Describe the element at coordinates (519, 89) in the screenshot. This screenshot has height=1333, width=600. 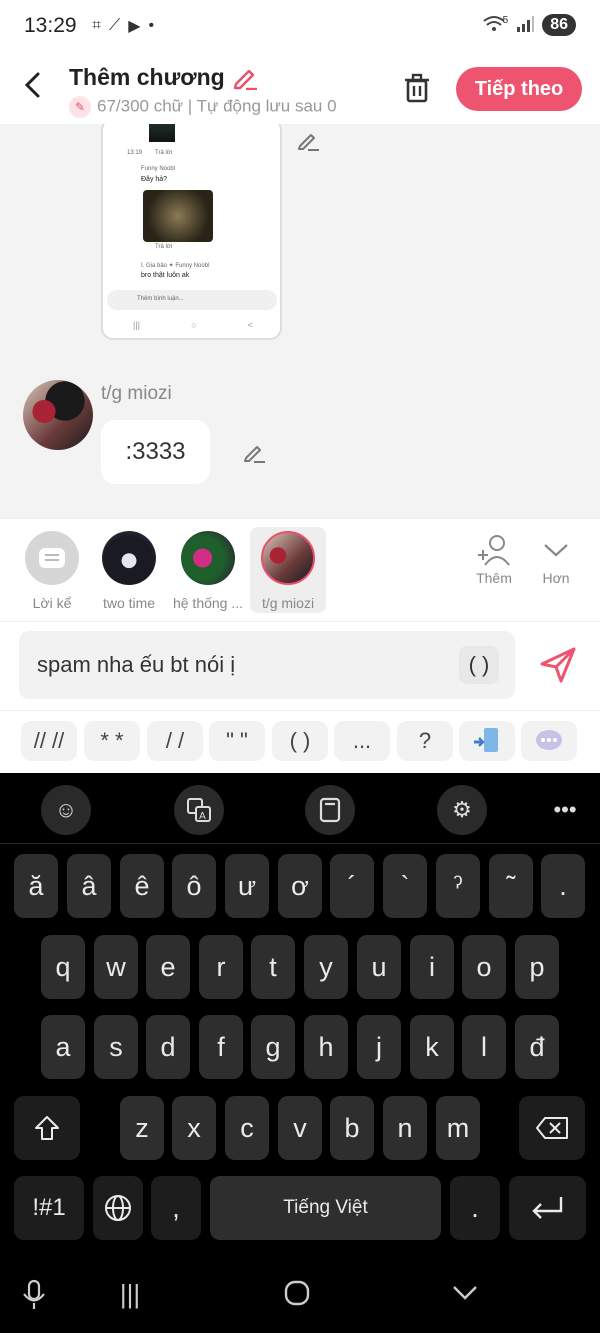
I see `next-button: Tiếp theo` at that location.